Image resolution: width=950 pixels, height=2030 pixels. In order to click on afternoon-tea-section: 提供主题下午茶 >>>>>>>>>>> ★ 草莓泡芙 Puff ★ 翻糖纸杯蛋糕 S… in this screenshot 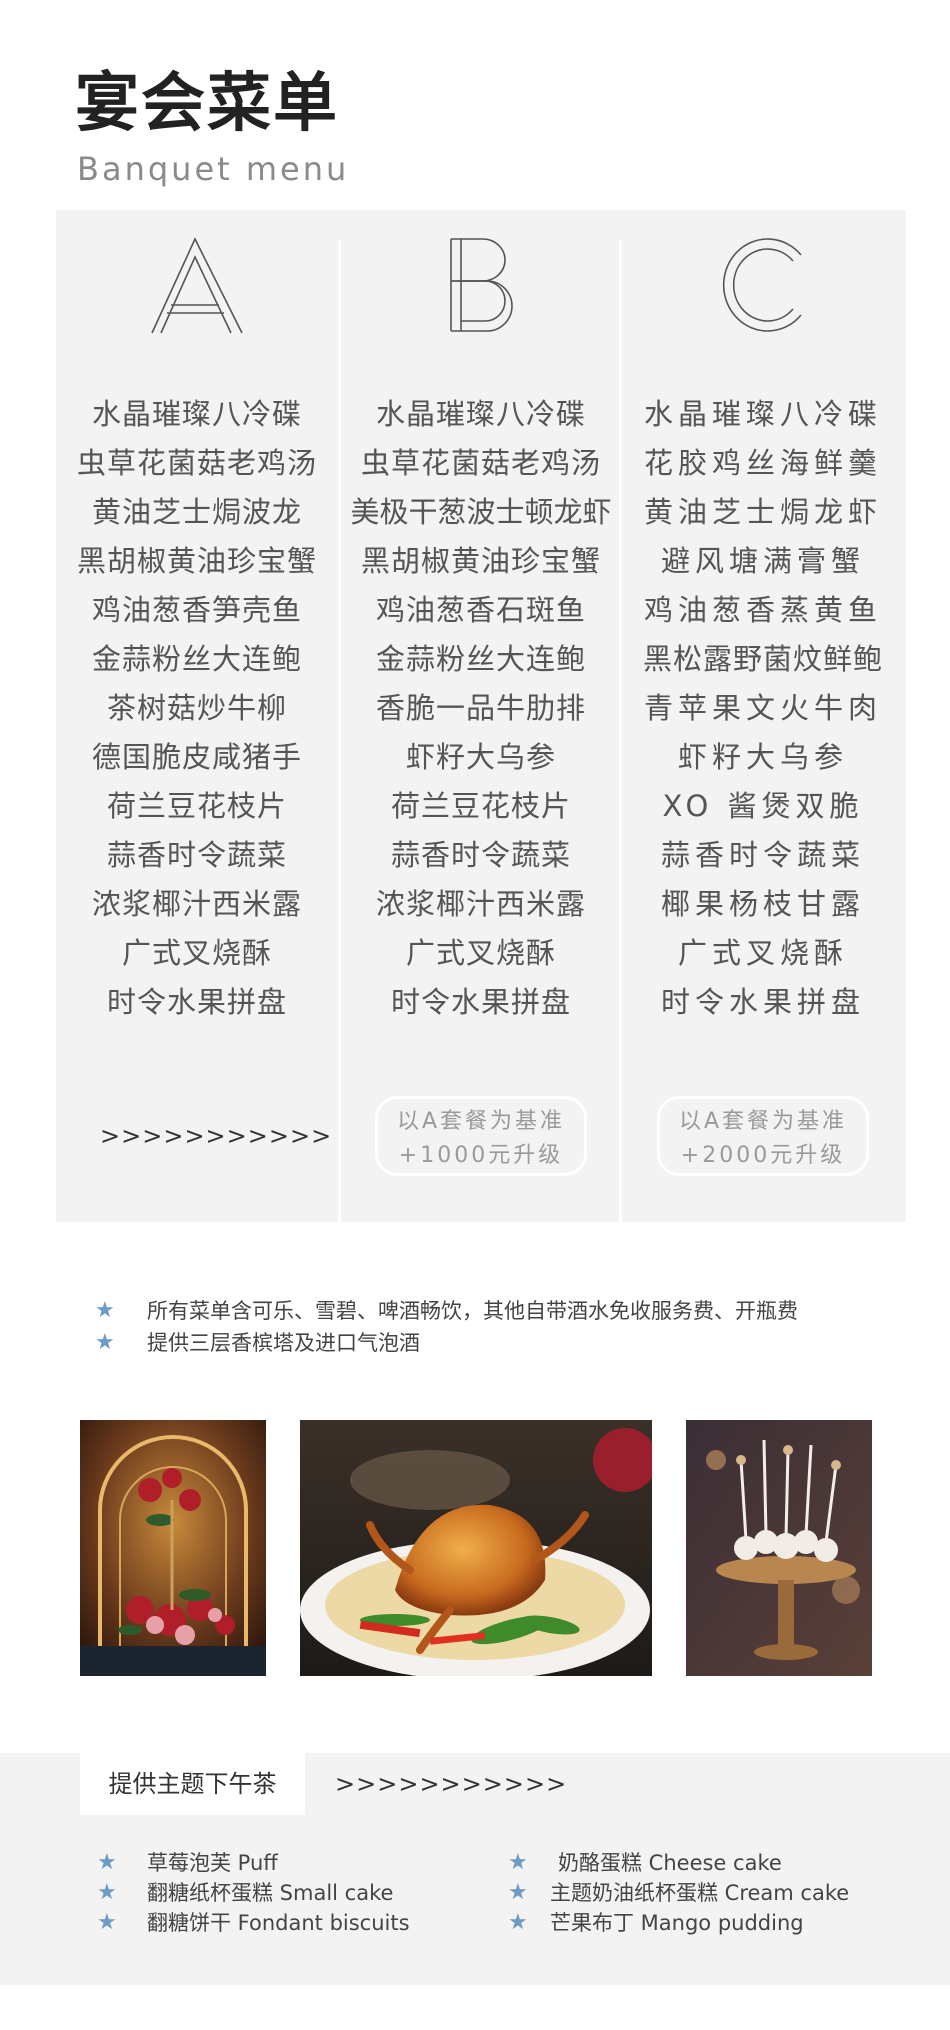, I will do `click(475, 1869)`.